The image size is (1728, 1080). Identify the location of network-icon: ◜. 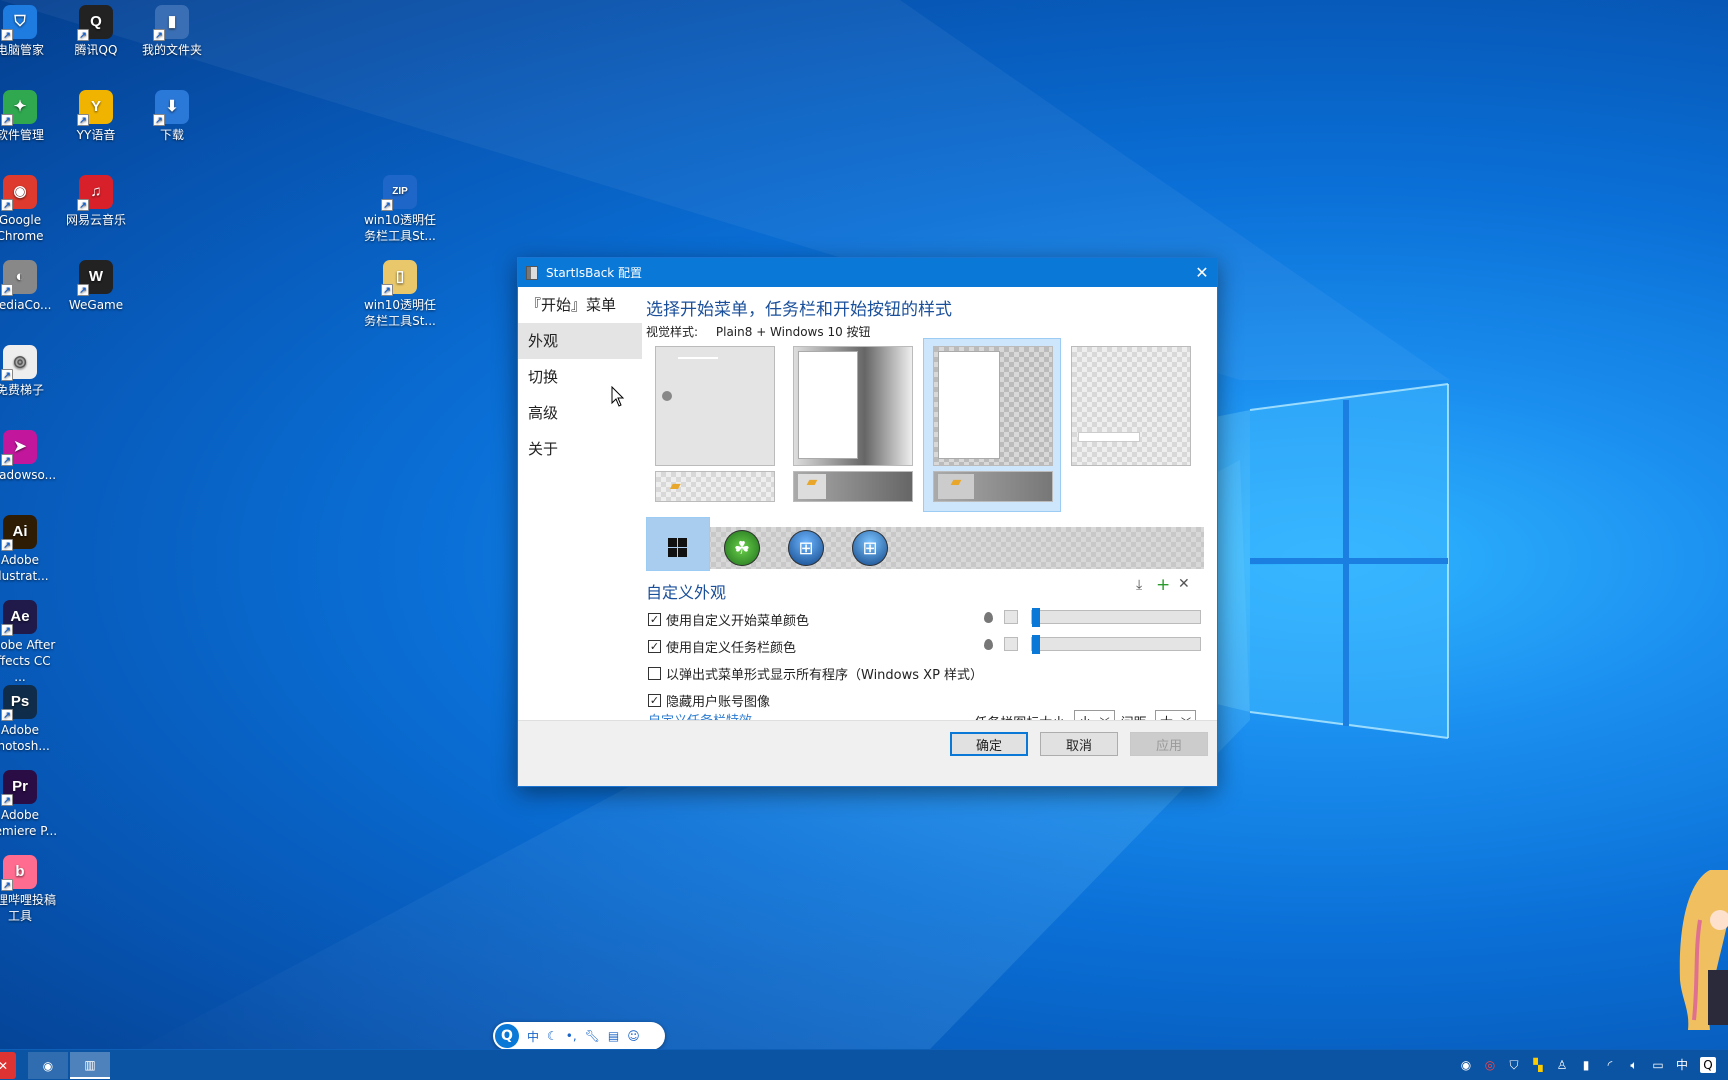
(1610, 1065).